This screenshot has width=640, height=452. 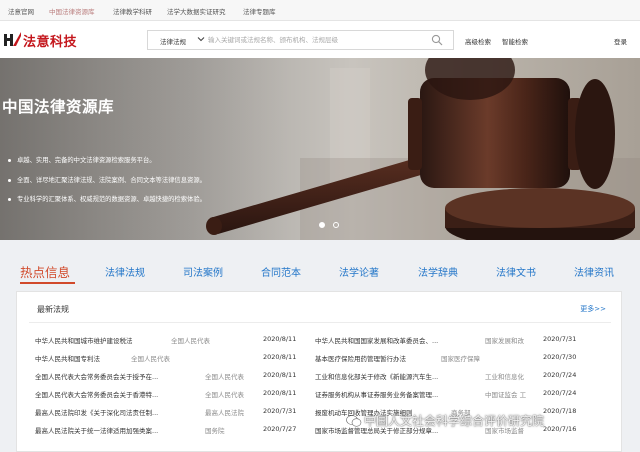 What do you see at coordinates (320, 264) in the screenshot?
I see `category-tabs: 热点信息 法律法规 司法案例 合同范本 法学论著 法学辞典 法律文书 法律资讯` at bounding box center [320, 264].